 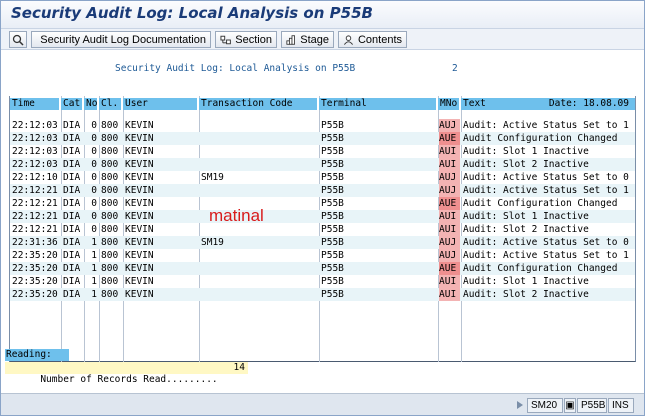 What do you see at coordinates (592, 405) in the screenshot?
I see `status-system: P55B` at bounding box center [592, 405].